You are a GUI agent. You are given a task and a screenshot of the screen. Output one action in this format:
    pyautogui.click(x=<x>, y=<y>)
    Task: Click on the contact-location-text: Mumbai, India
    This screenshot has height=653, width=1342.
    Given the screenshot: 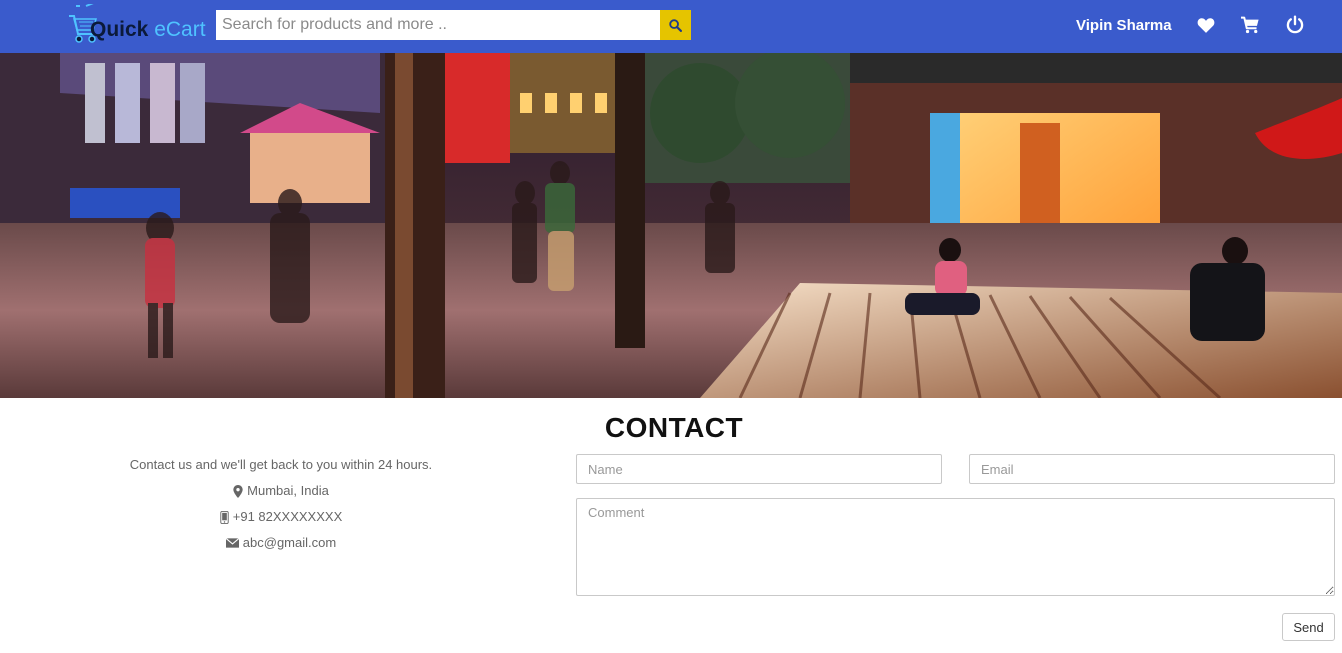 What is the action you would take?
    pyautogui.click(x=288, y=490)
    